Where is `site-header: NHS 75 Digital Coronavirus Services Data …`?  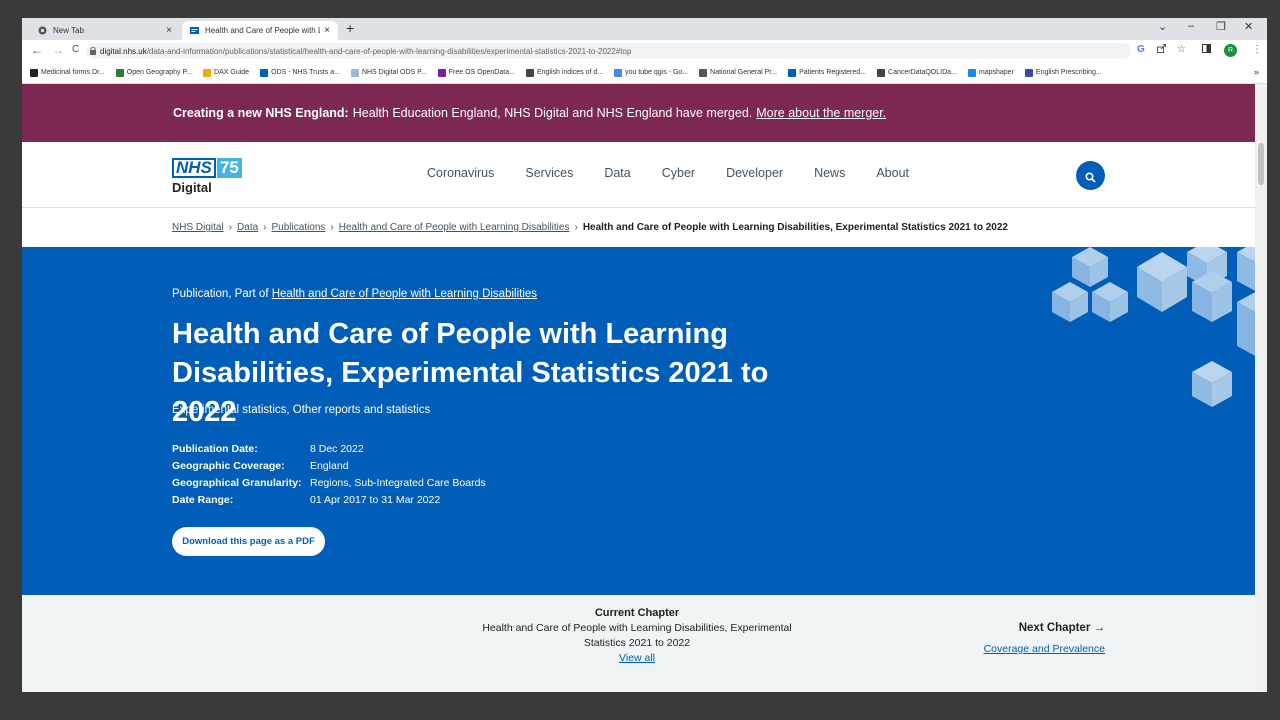 site-header: NHS 75 Digital Coronavirus Services Data … is located at coordinates (638, 175).